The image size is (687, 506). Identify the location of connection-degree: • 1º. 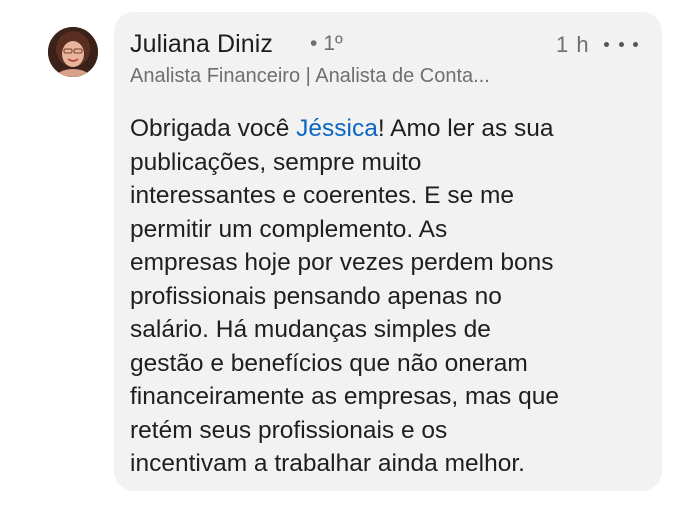
(326, 44).